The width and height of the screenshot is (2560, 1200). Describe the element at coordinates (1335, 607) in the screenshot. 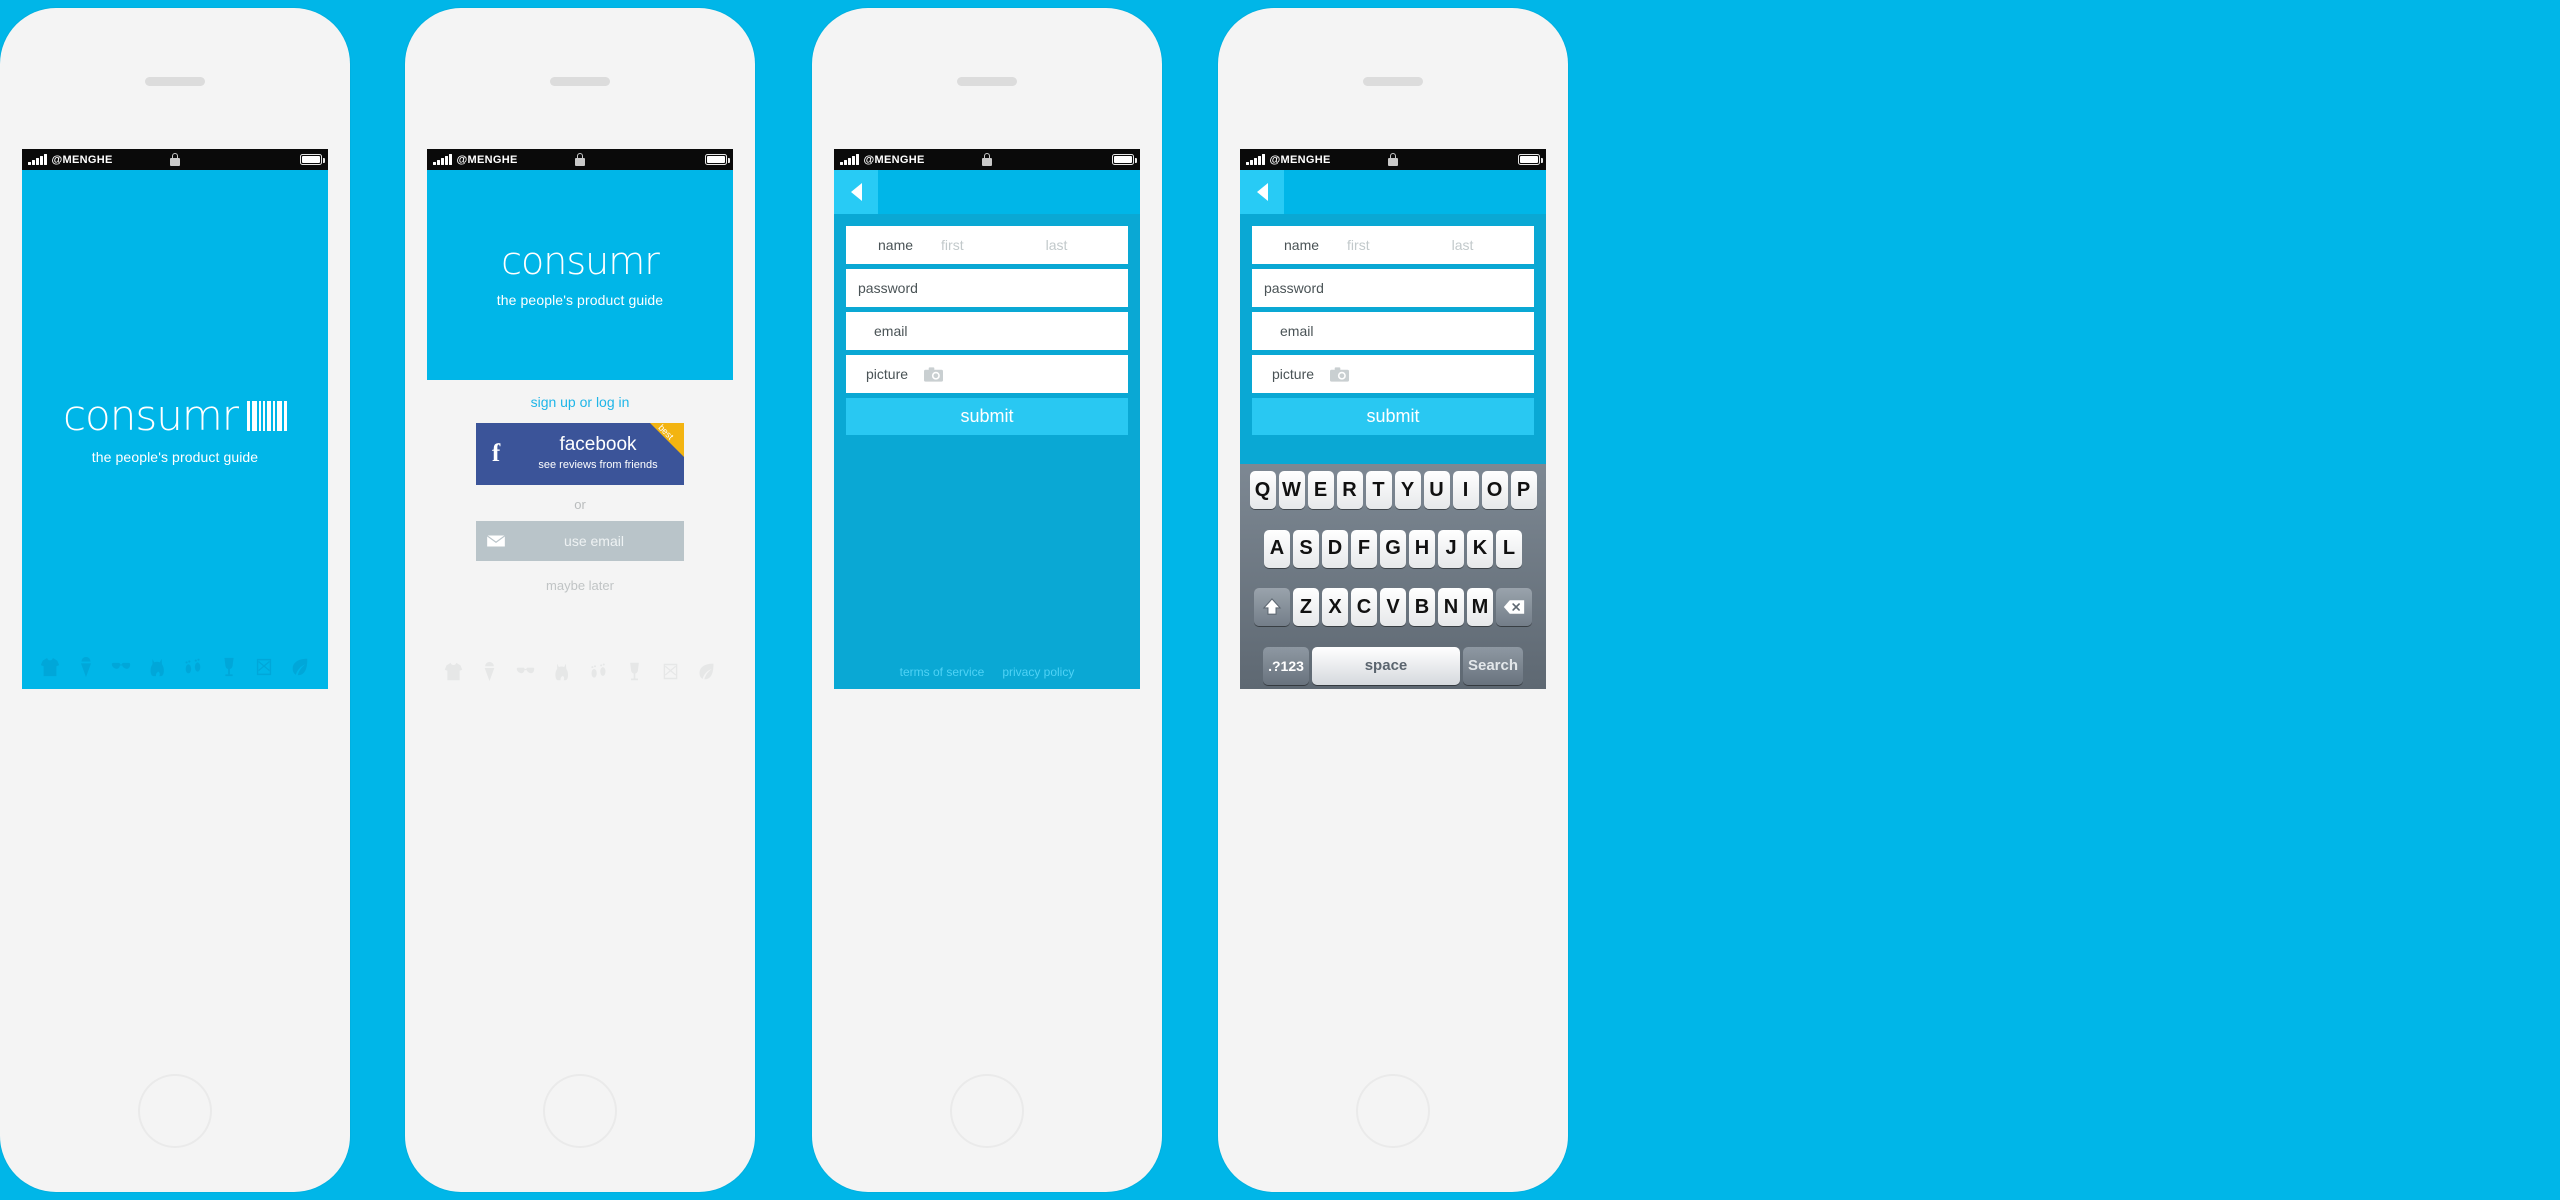

I see `key-x: X` at that location.